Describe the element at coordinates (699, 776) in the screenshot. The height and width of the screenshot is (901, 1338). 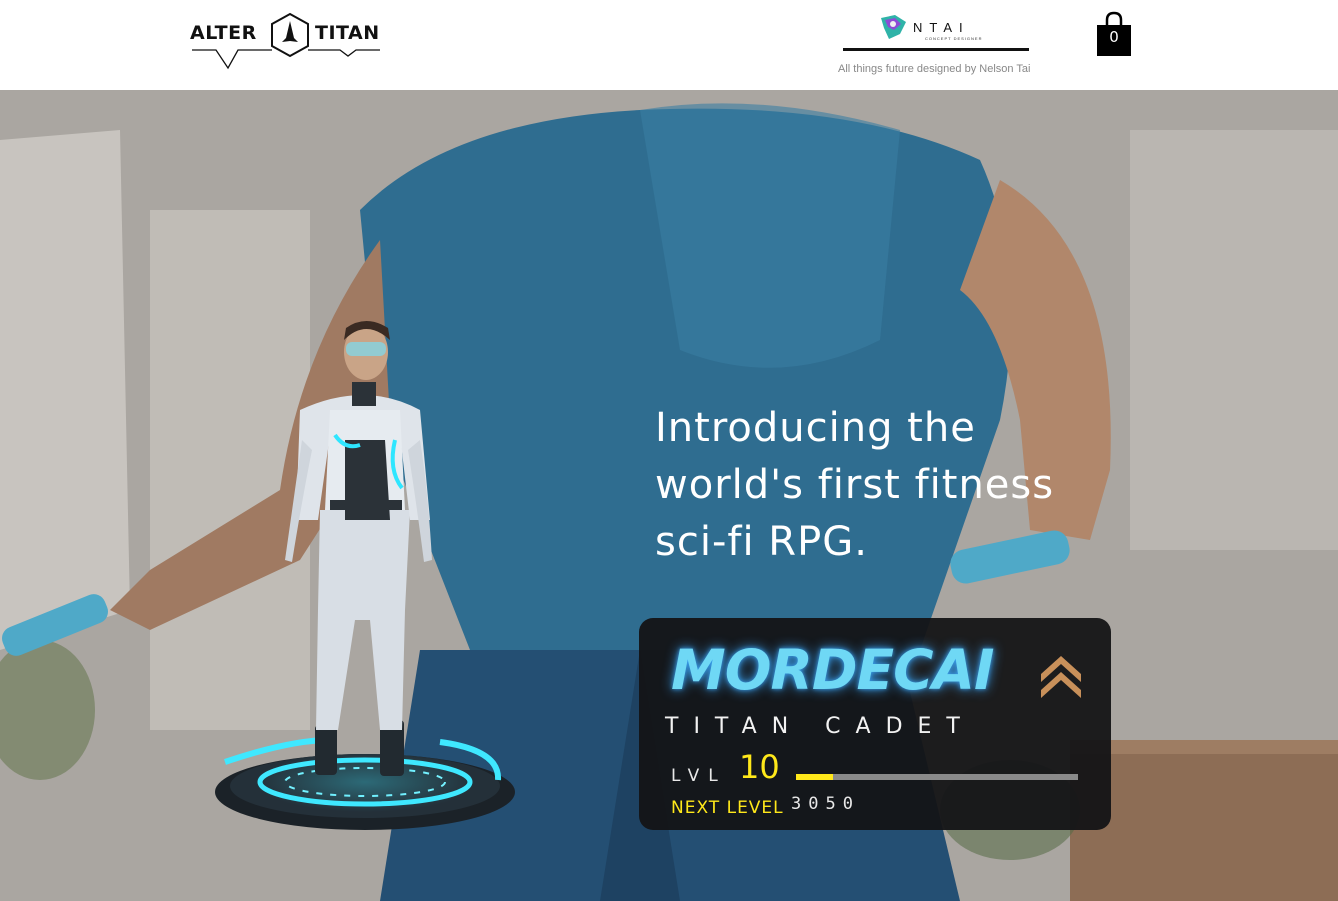
I see `level-label: LVL` at that location.